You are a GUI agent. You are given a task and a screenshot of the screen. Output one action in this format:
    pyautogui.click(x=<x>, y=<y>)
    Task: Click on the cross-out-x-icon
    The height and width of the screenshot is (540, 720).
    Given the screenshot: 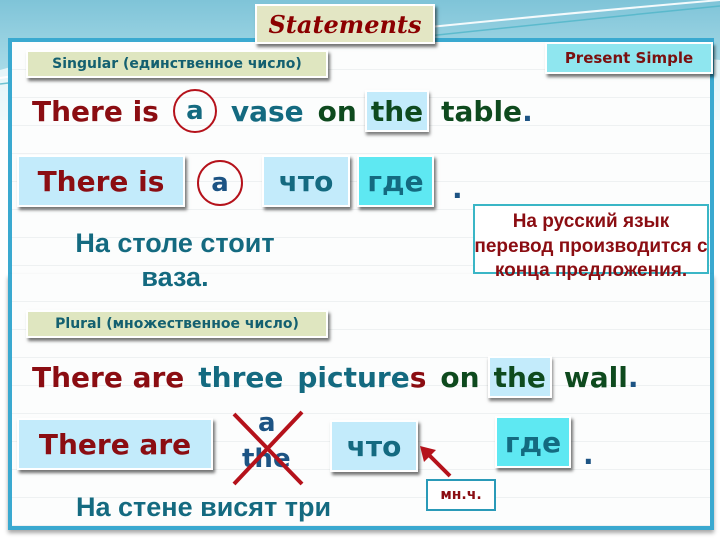 What is the action you would take?
    pyautogui.click(x=268, y=448)
    